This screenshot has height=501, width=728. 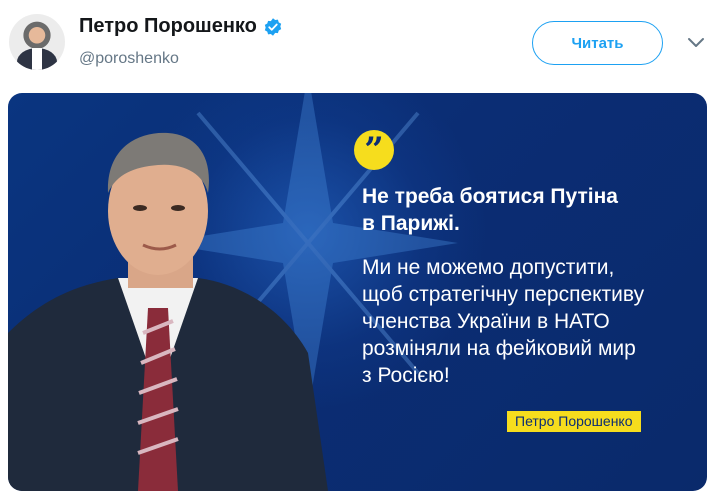 I want to click on user-handle: @poroshenko, so click(x=129, y=59).